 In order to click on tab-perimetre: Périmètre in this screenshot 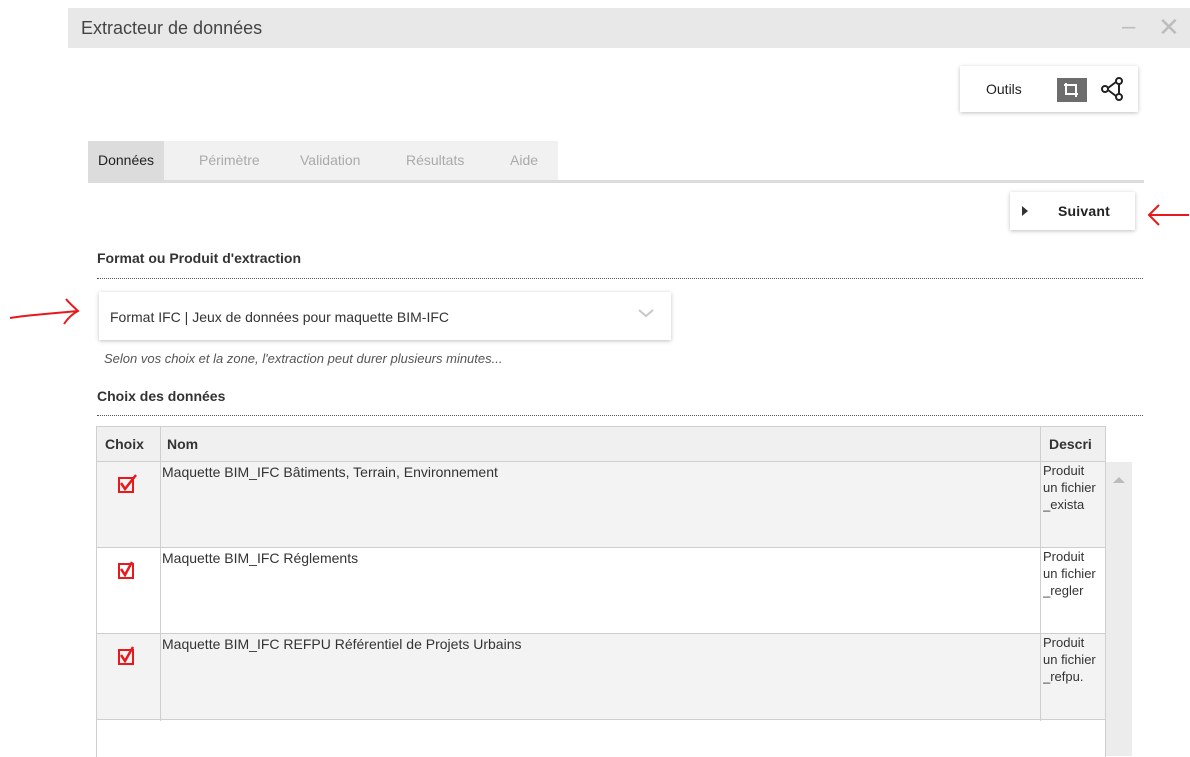, I will do `click(229, 160)`.